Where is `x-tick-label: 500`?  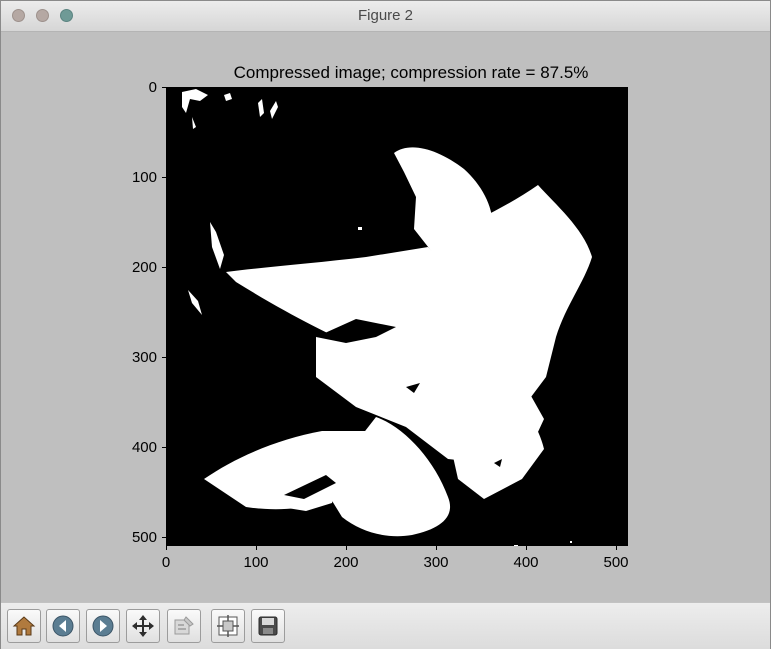 x-tick-label: 500 is located at coordinates (616, 562).